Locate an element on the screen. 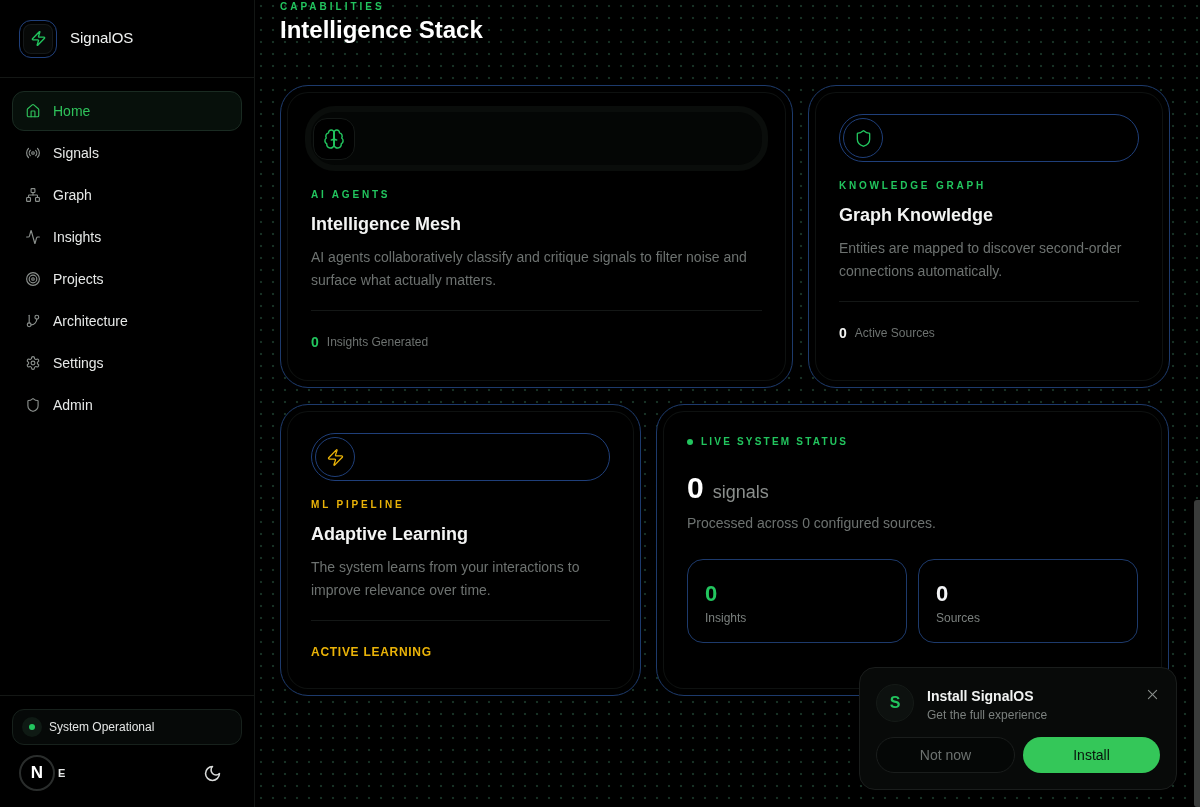  hierarchy-icon is located at coordinates (33, 195).